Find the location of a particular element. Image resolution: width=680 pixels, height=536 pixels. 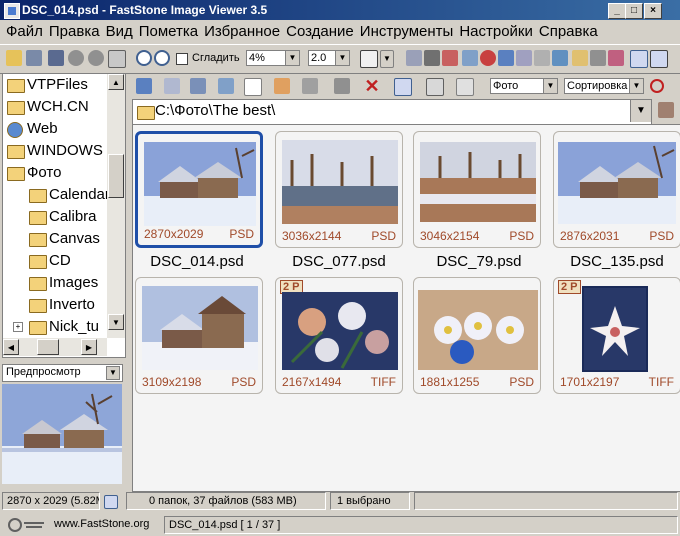

menu-edit: Правка is located at coordinates (74, 30).